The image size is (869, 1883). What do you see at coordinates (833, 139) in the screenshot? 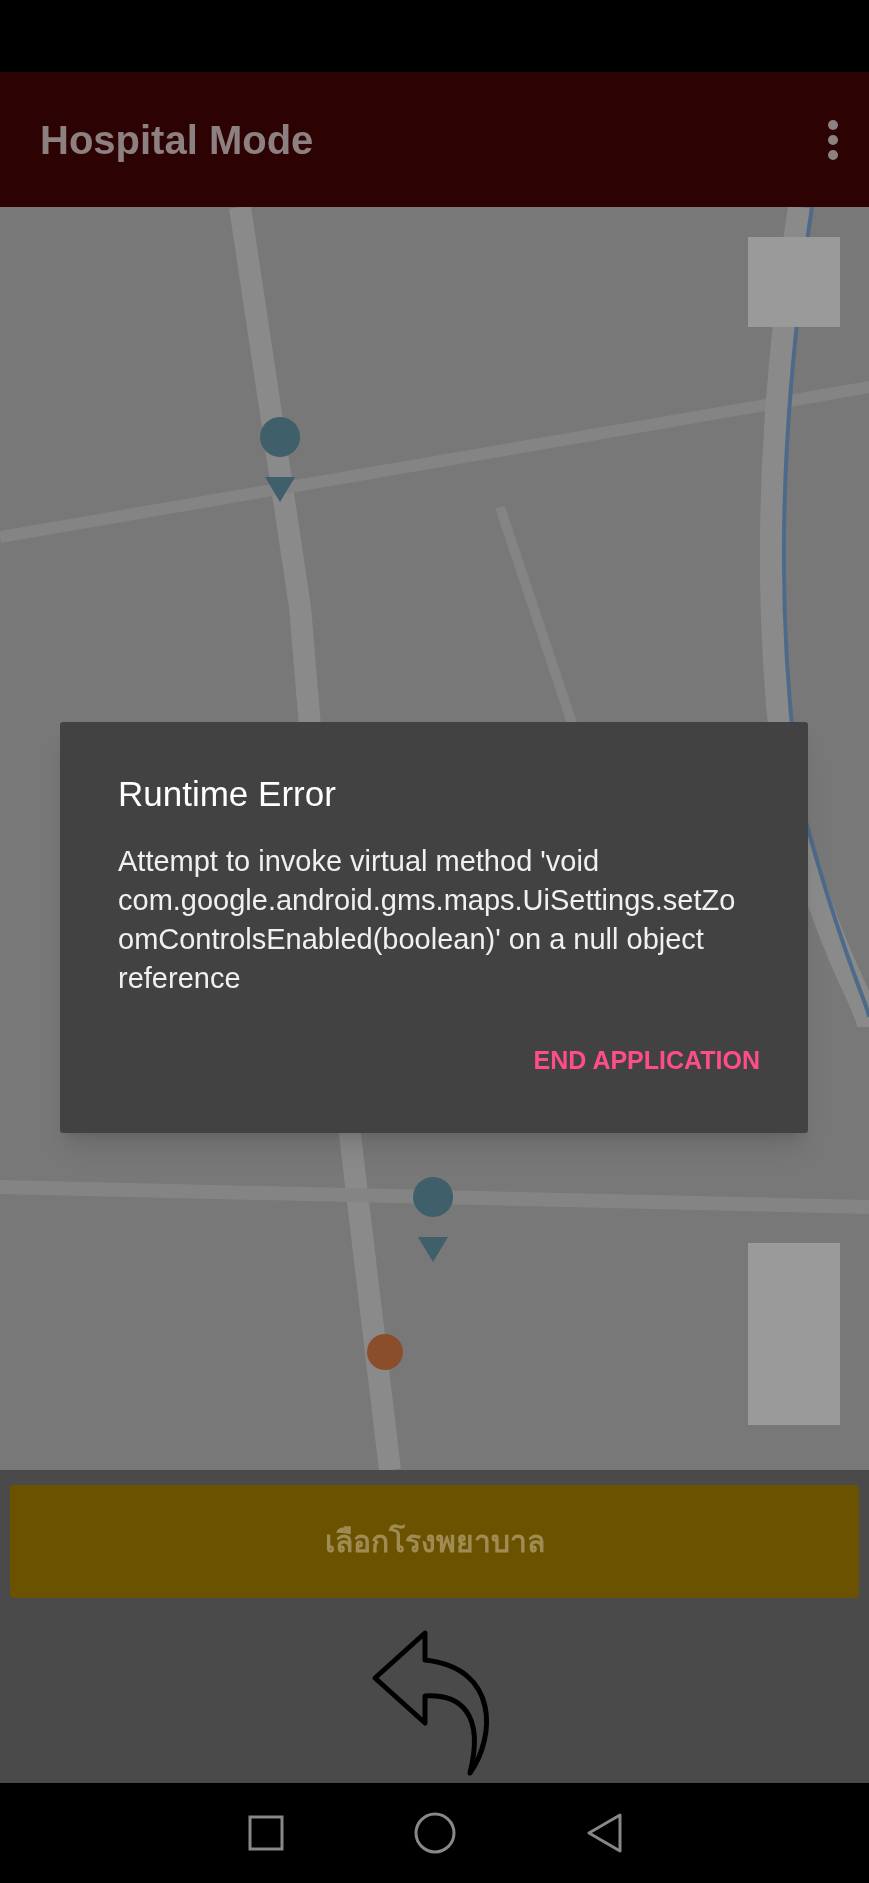
I see `more-options-icon` at bounding box center [833, 139].